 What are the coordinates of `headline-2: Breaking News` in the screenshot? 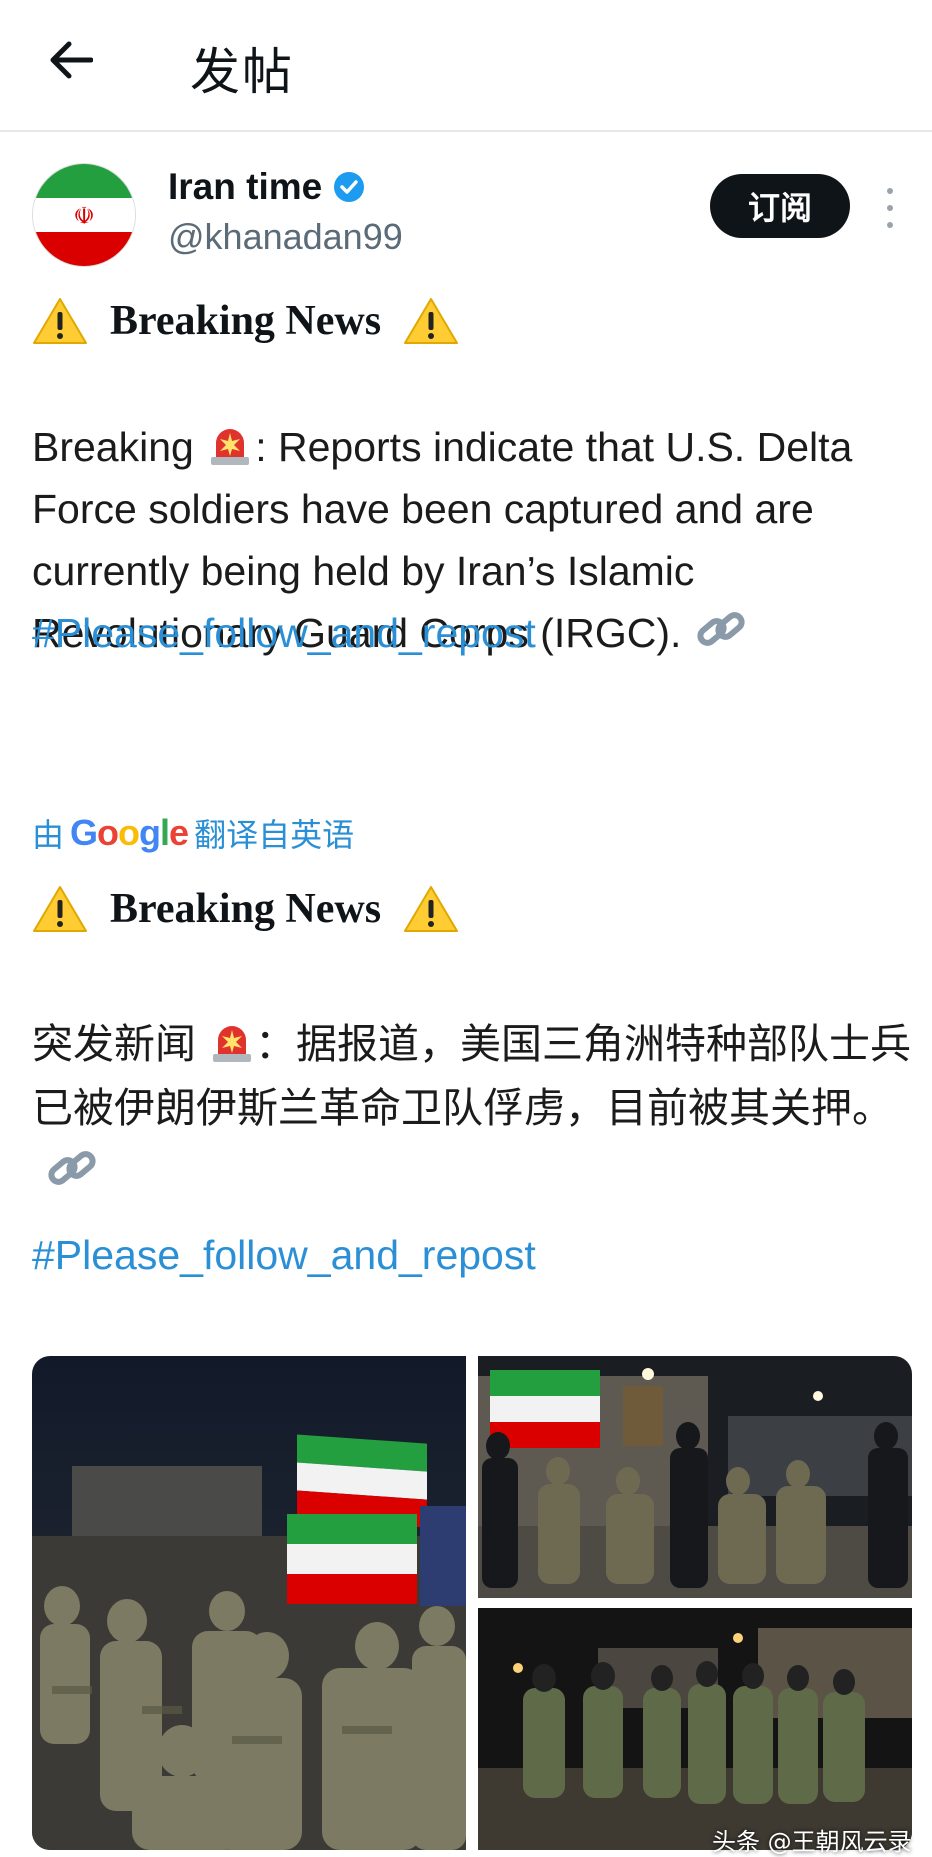 It's located at (245, 909).